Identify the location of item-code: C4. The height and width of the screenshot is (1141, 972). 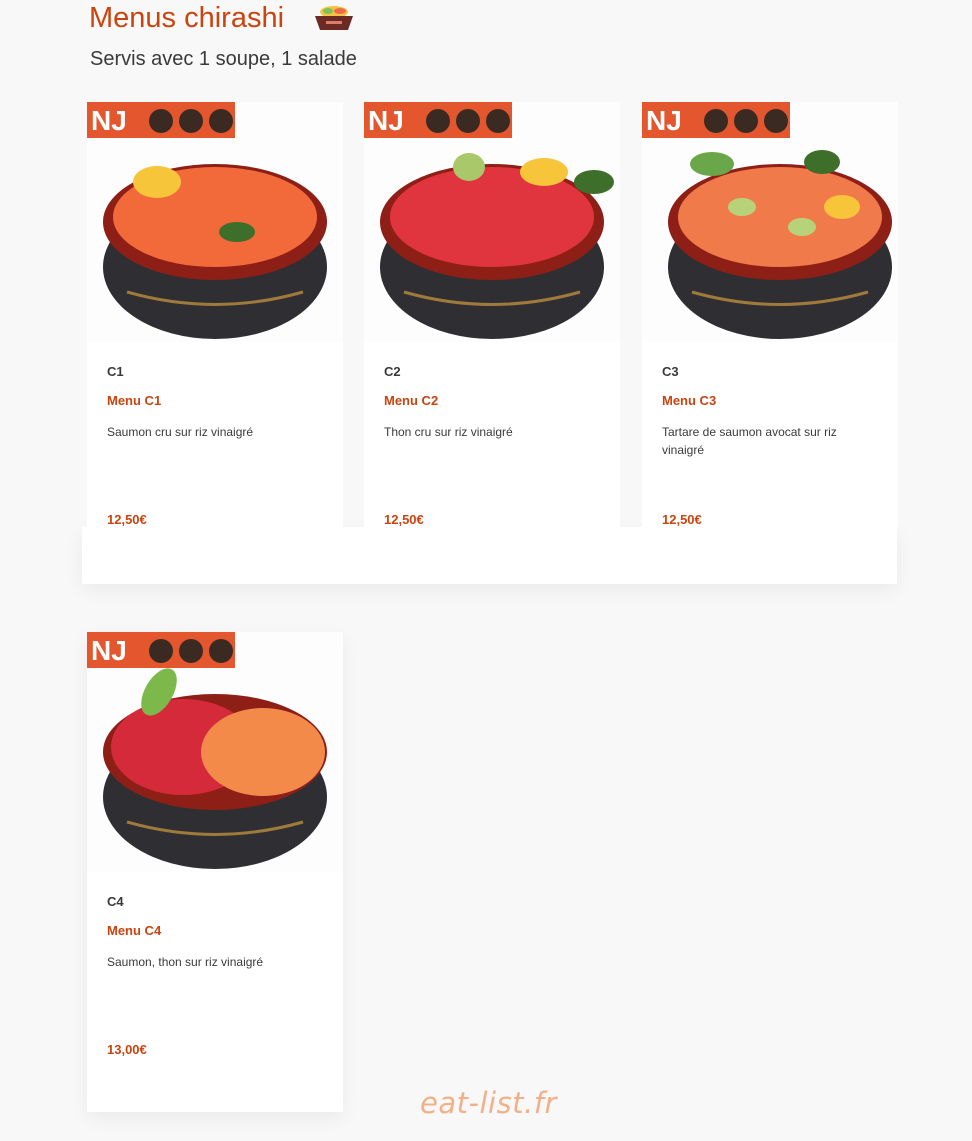
(115, 901).